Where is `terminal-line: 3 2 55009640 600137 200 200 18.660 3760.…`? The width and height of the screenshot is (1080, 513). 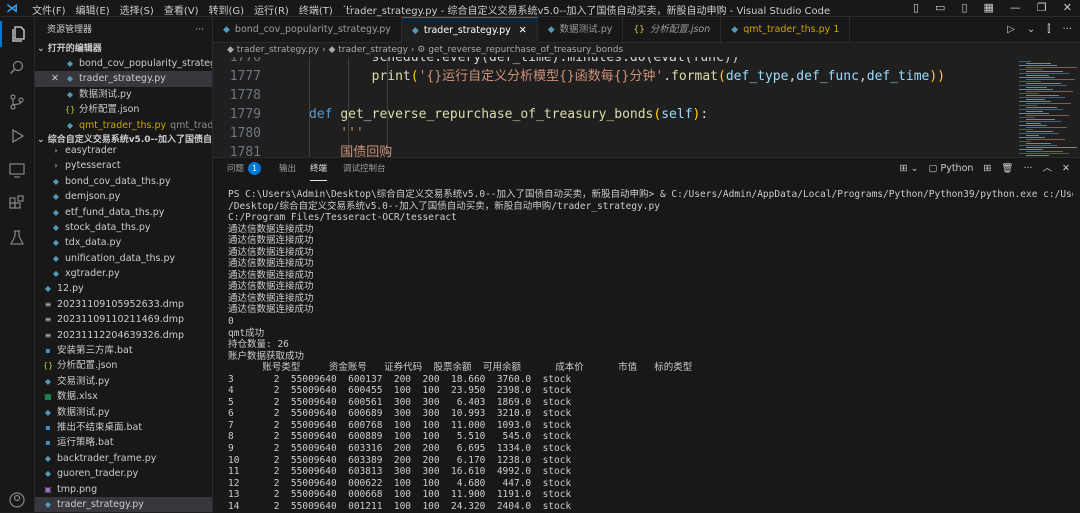
terminal-line: 3 2 55009640 600137 200 200 18.660 3760.… is located at coordinates (400, 379).